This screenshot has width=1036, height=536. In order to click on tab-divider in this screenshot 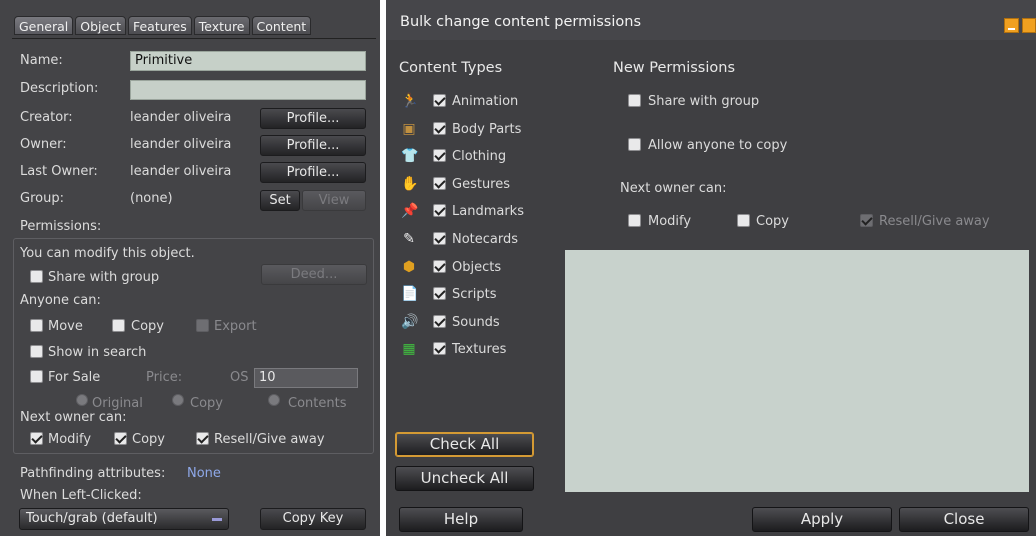, I will do `click(194, 38)`.